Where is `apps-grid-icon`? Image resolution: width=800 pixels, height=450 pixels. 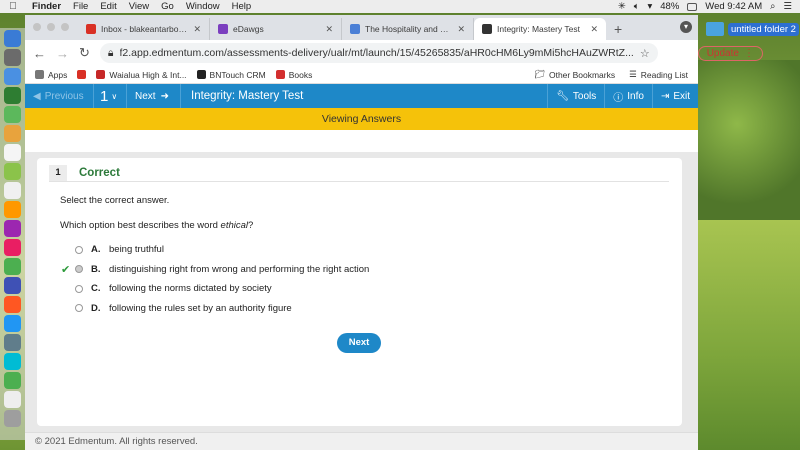 apps-grid-icon is located at coordinates (39, 74).